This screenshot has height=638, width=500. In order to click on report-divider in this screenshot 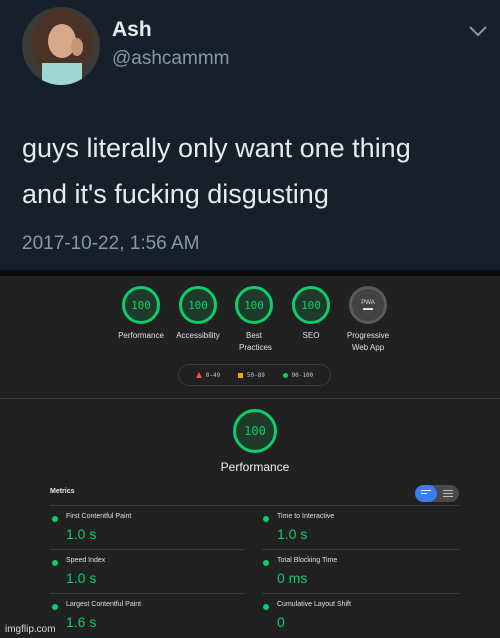, I will do `click(250, 398)`.